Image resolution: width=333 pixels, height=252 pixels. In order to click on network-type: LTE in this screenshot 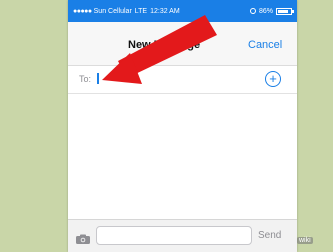, I will do `click(141, 11)`.